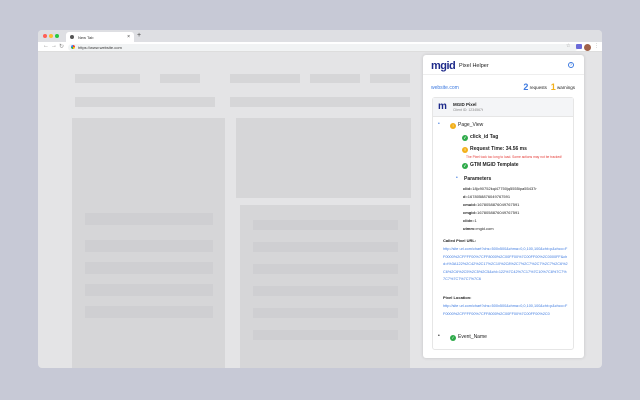 The width and height of the screenshot is (640, 400). I want to click on param-key: cmgid, so click(469, 212).